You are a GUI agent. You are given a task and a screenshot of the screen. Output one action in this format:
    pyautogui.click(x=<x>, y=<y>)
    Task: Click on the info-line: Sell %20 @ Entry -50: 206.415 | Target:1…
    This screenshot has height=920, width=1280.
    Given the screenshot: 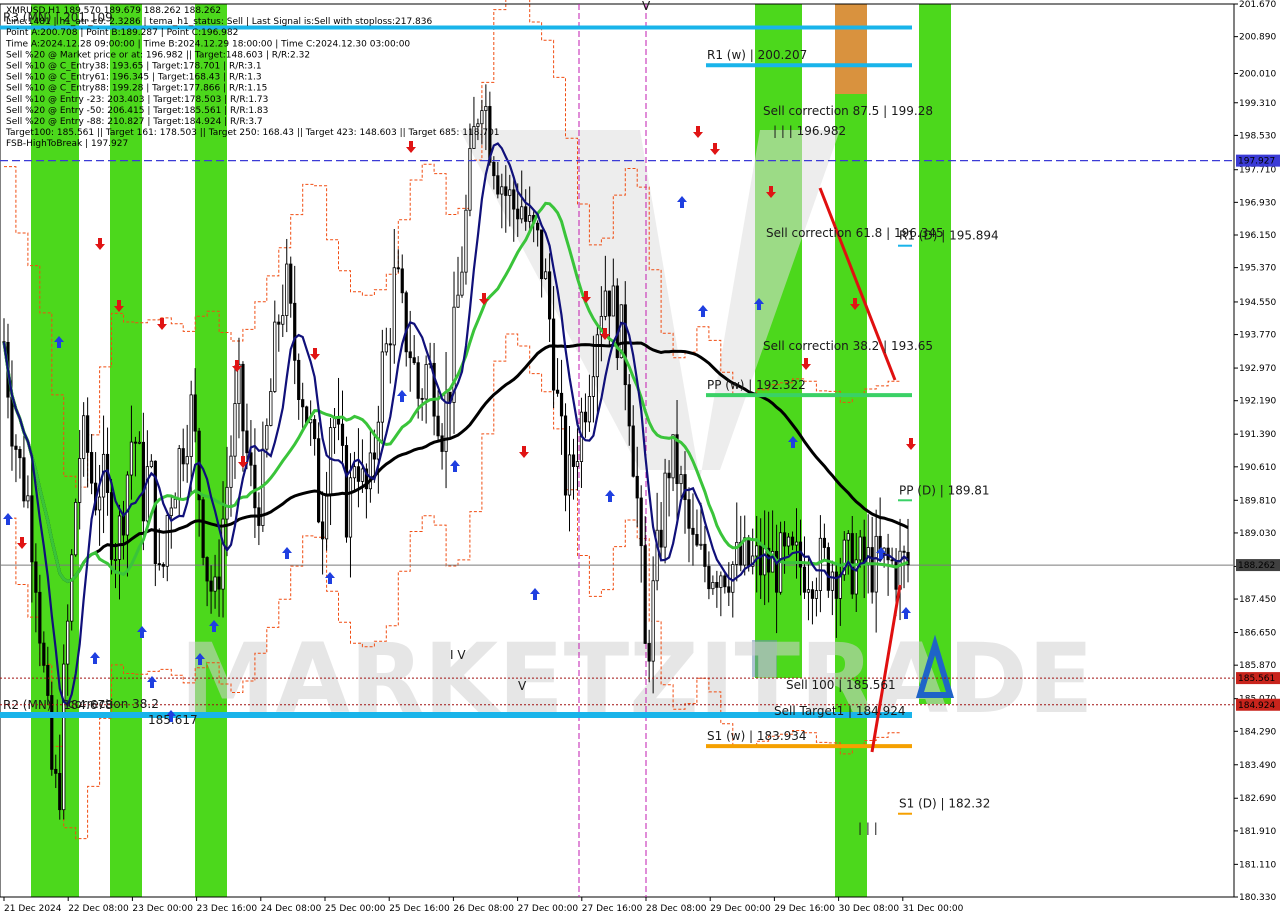 What is the action you would take?
    pyautogui.click(x=137, y=111)
    